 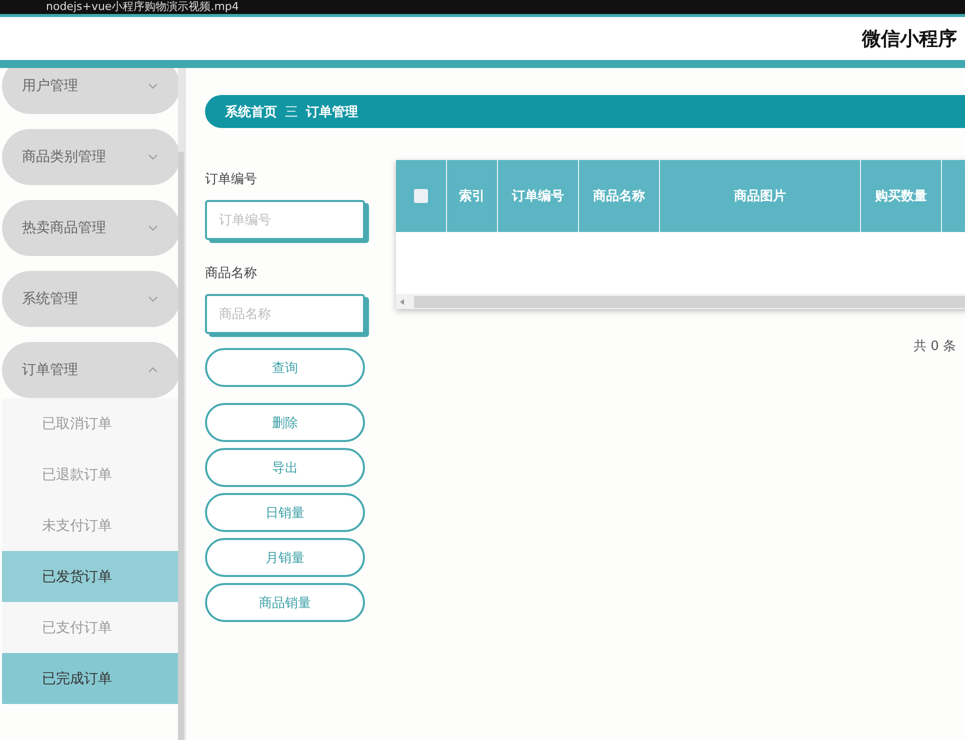 I want to click on action-button: 查询, so click(x=285, y=367).